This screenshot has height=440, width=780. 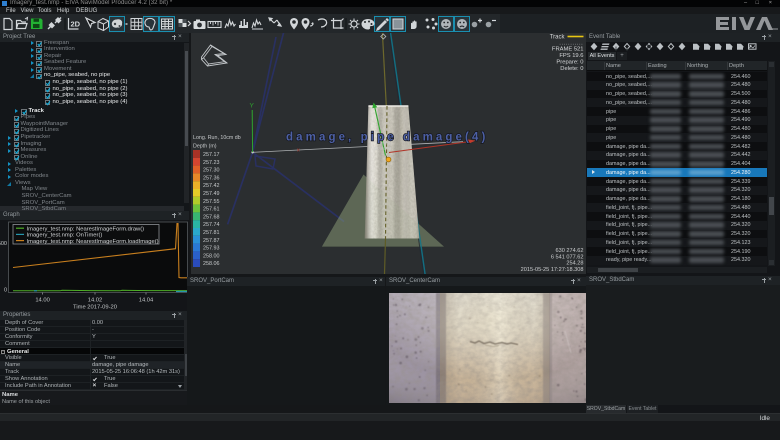 I want to click on svg-text: Time 2017-09-20, so click(x=95, y=308).